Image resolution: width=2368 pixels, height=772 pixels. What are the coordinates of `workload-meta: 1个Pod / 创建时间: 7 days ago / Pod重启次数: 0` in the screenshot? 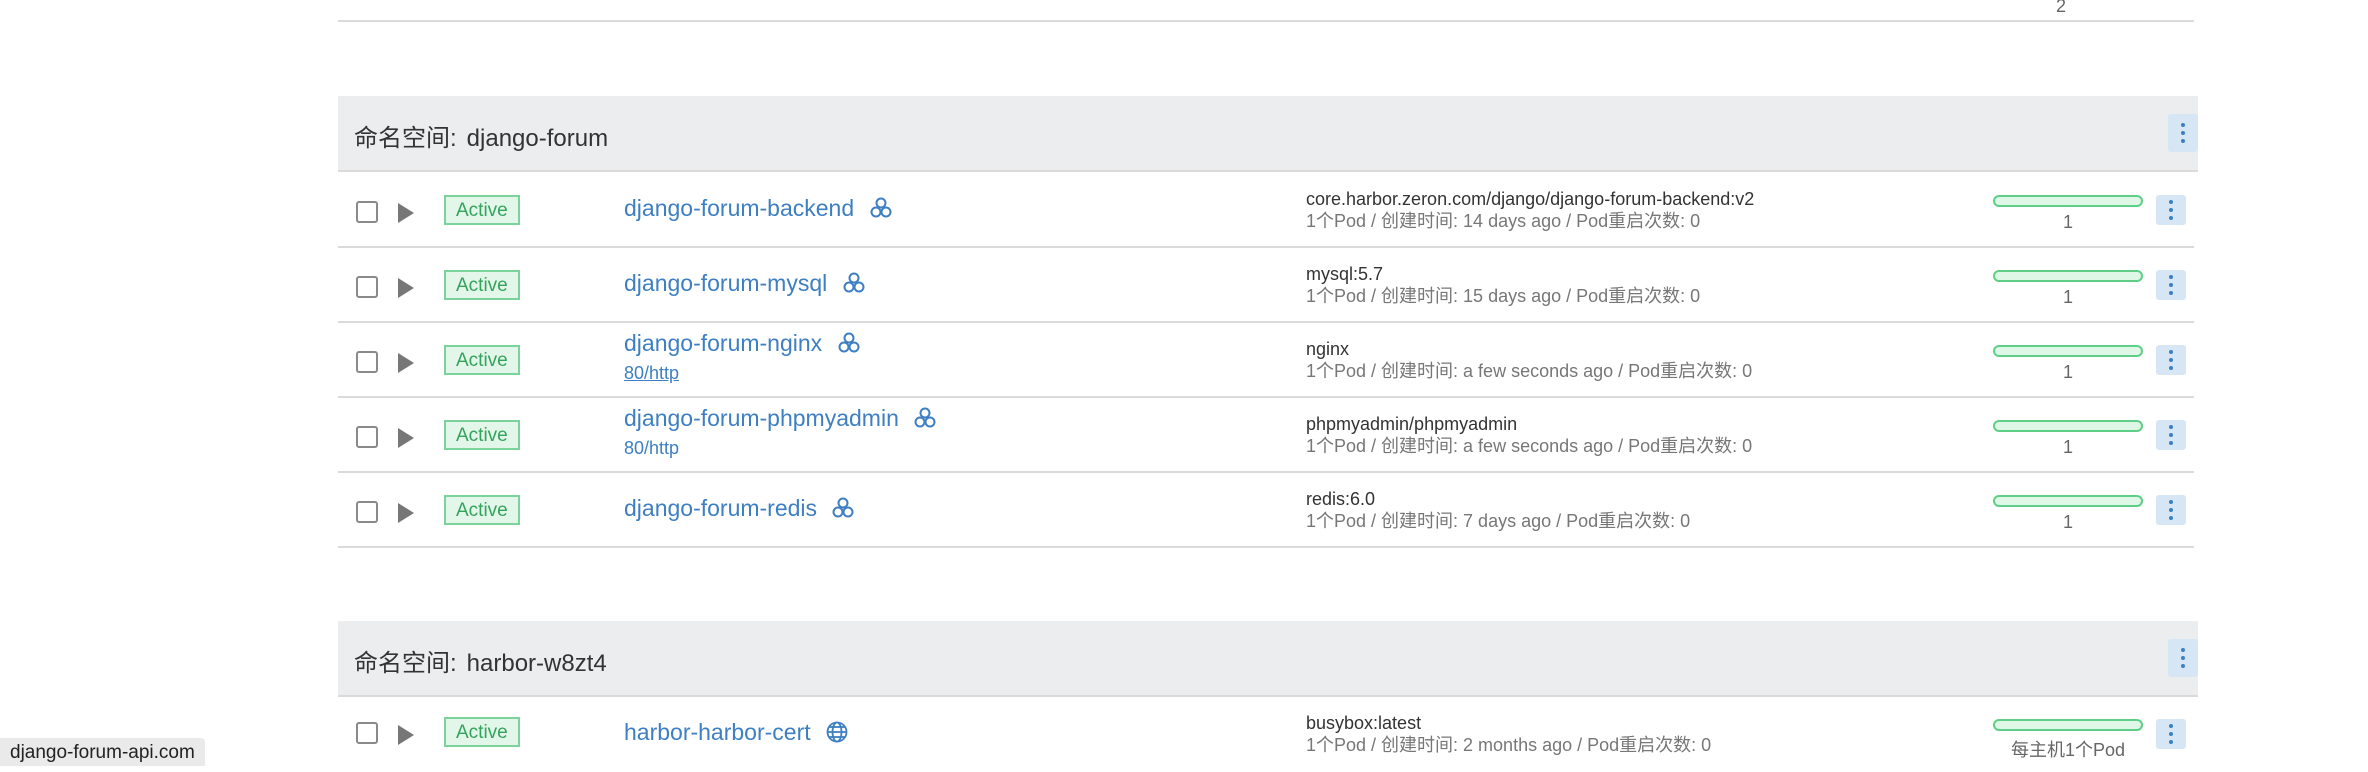 It's located at (1498, 521).